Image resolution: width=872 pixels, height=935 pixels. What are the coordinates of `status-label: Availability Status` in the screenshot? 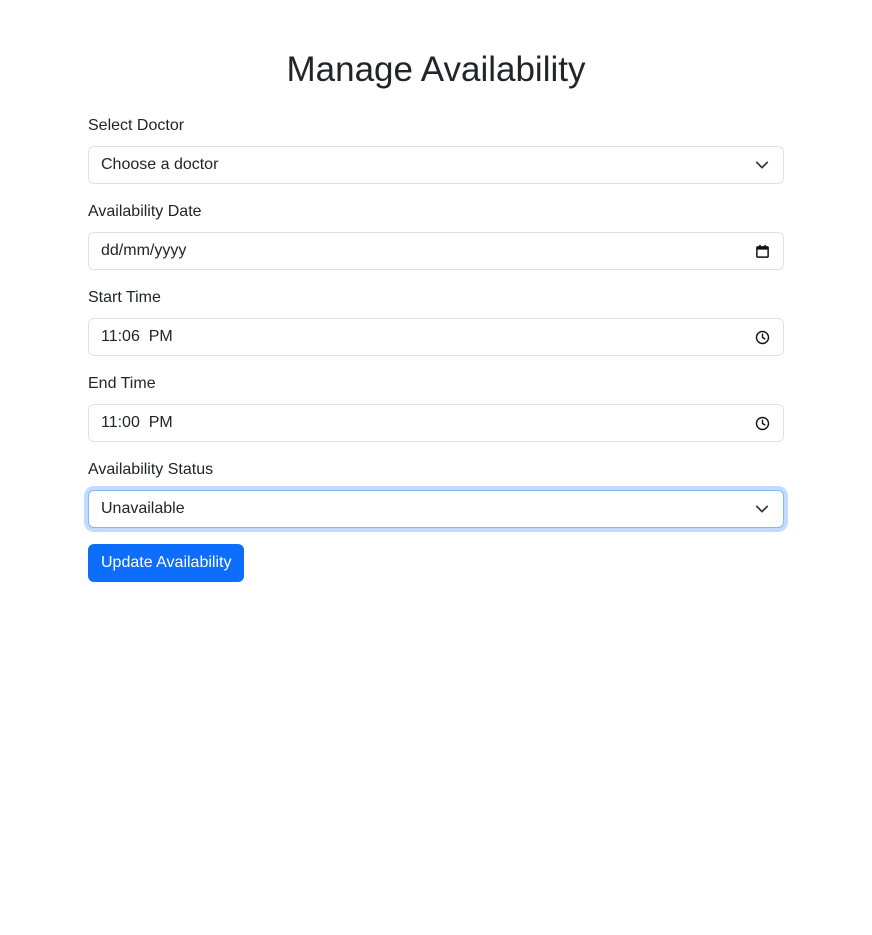 It's located at (151, 469).